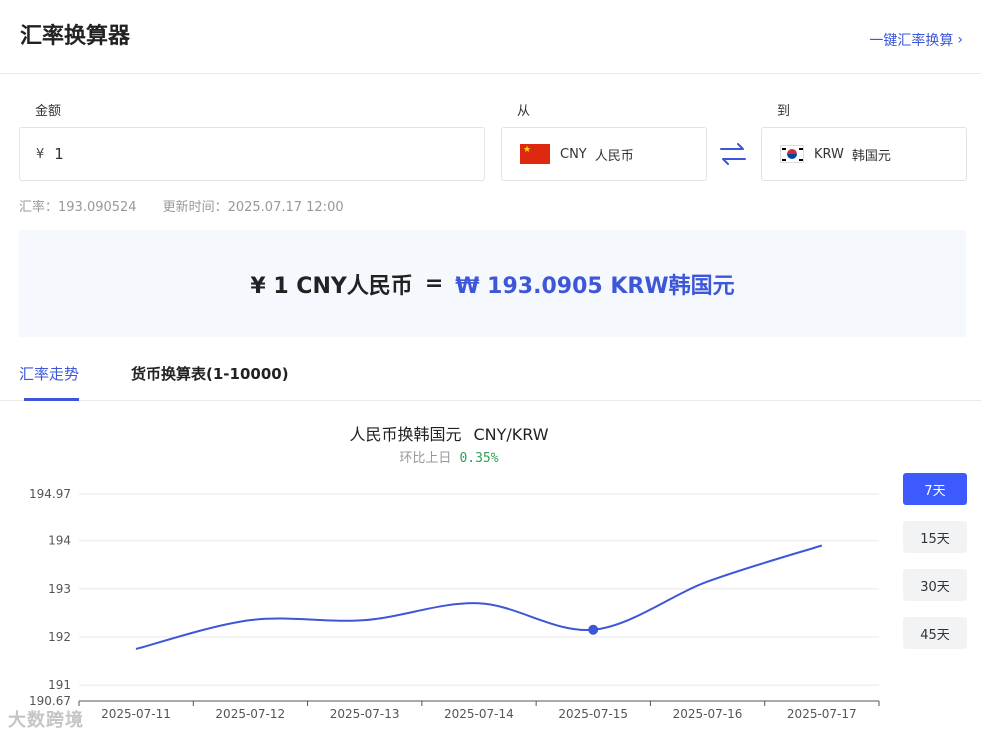 The width and height of the screenshot is (981, 738). I want to click on chart-tabs: 汇率走势 货币换算表(1-10000), so click(490, 376).